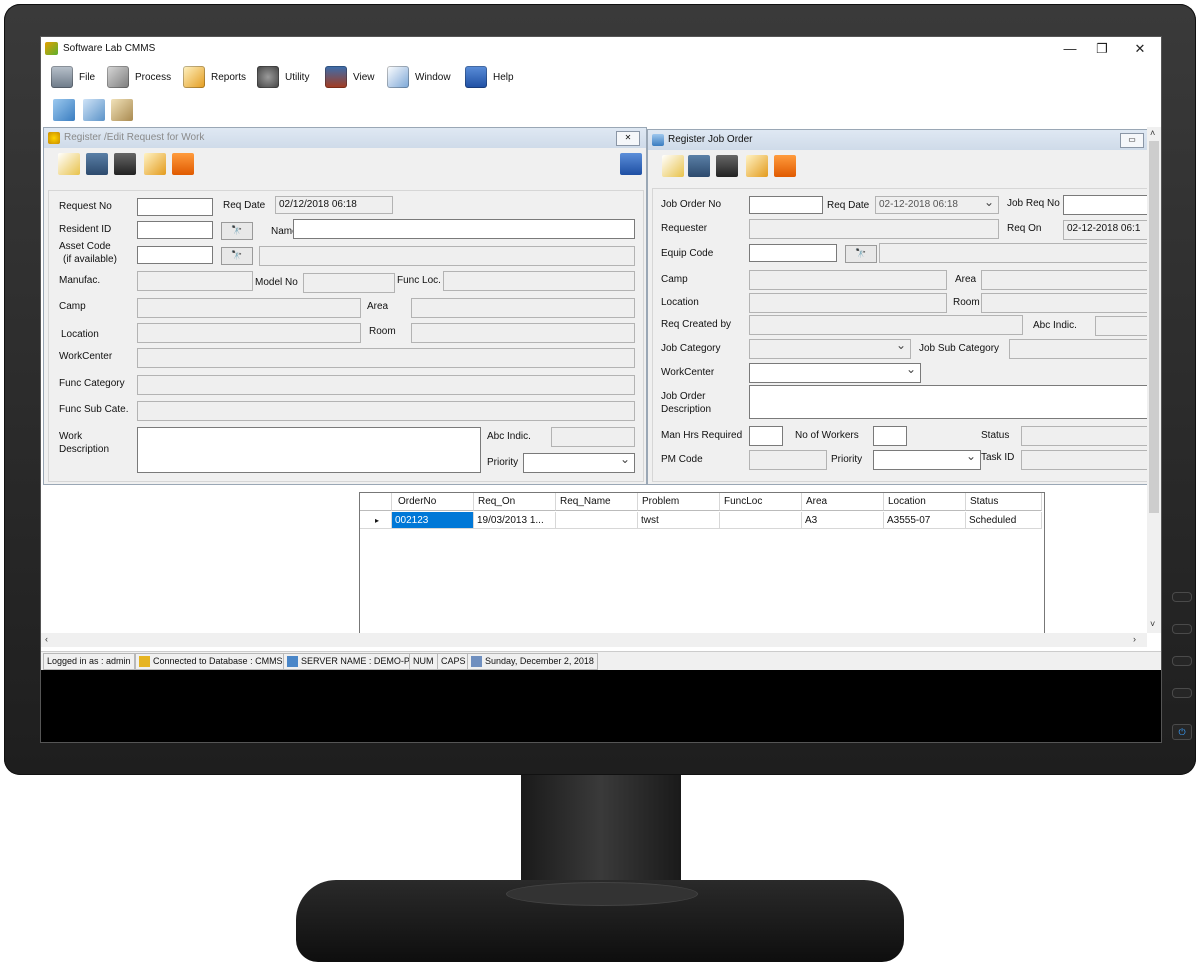 This screenshot has width=1200, height=973. What do you see at coordinates (309, 450) in the screenshot?
I see `work-description-input` at bounding box center [309, 450].